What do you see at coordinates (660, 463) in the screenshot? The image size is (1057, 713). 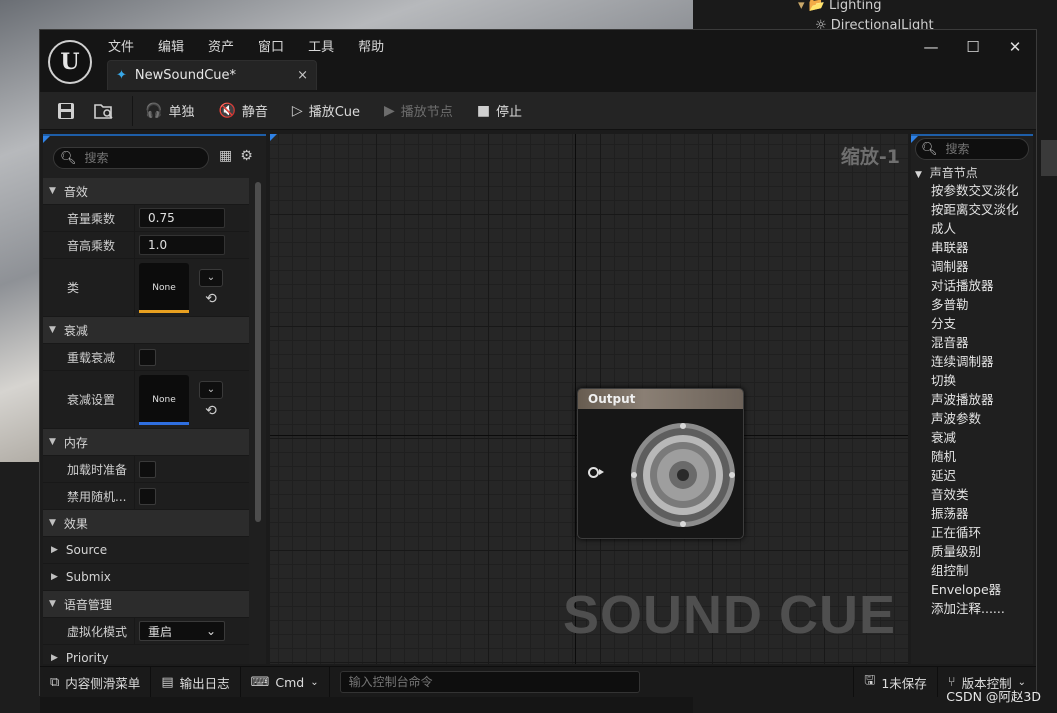 I see `output-node: Output` at bounding box center [660, 463].